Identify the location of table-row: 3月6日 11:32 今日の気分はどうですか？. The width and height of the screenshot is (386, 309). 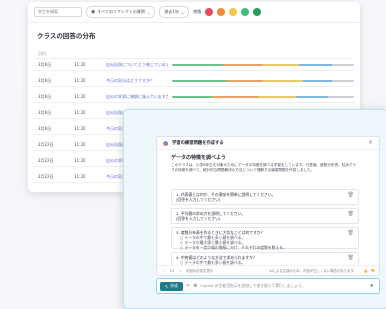
(194, 81).